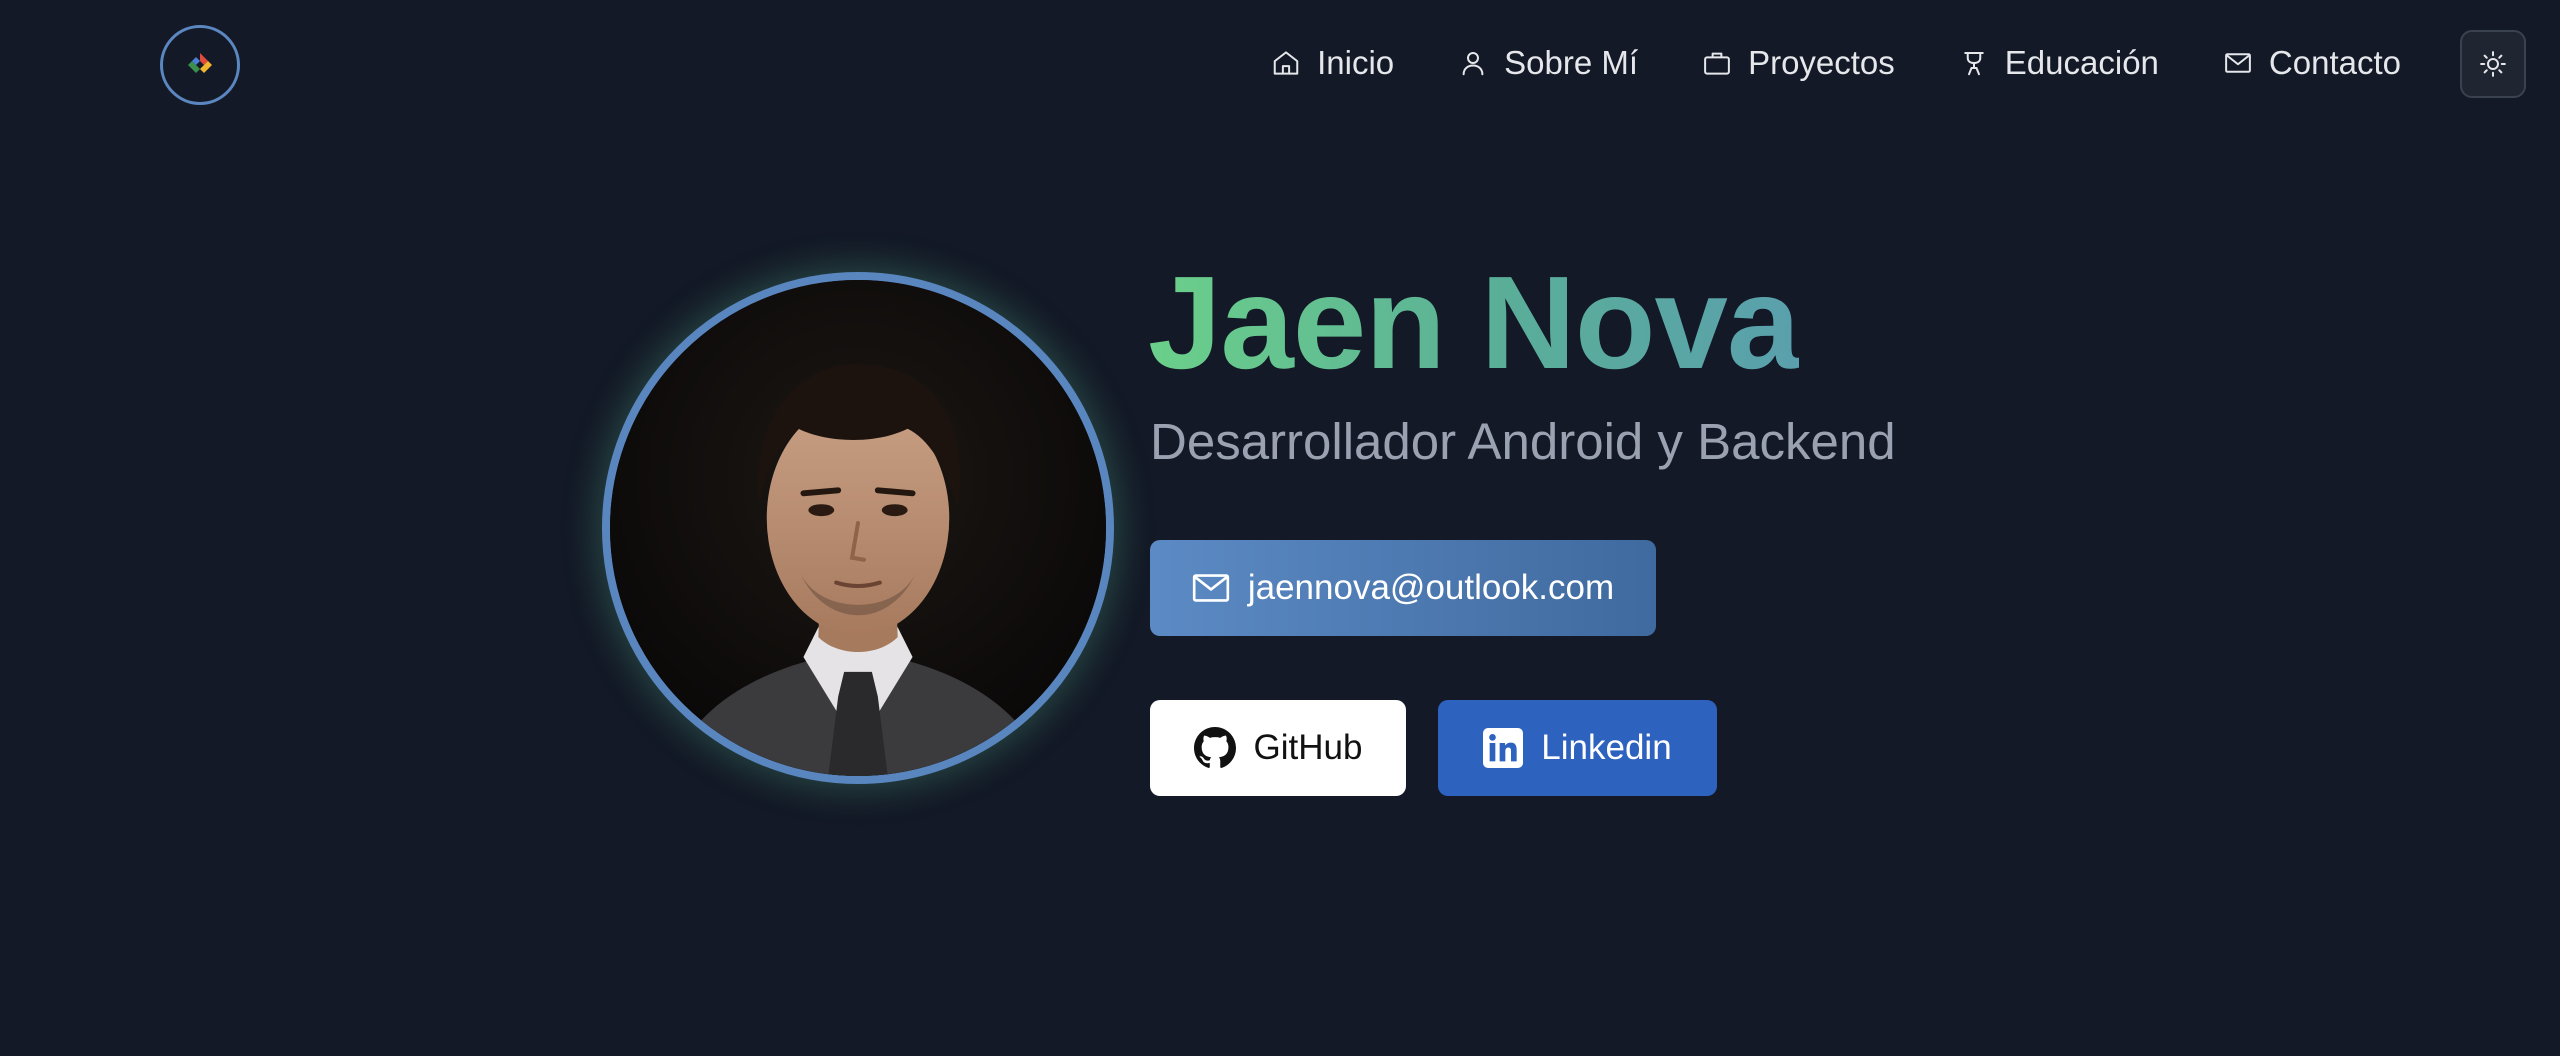 The width and height of the screenshot is (2560, 1056). I want to click on email-button-label: jaennova@outlook.com, so click(1431, 587).